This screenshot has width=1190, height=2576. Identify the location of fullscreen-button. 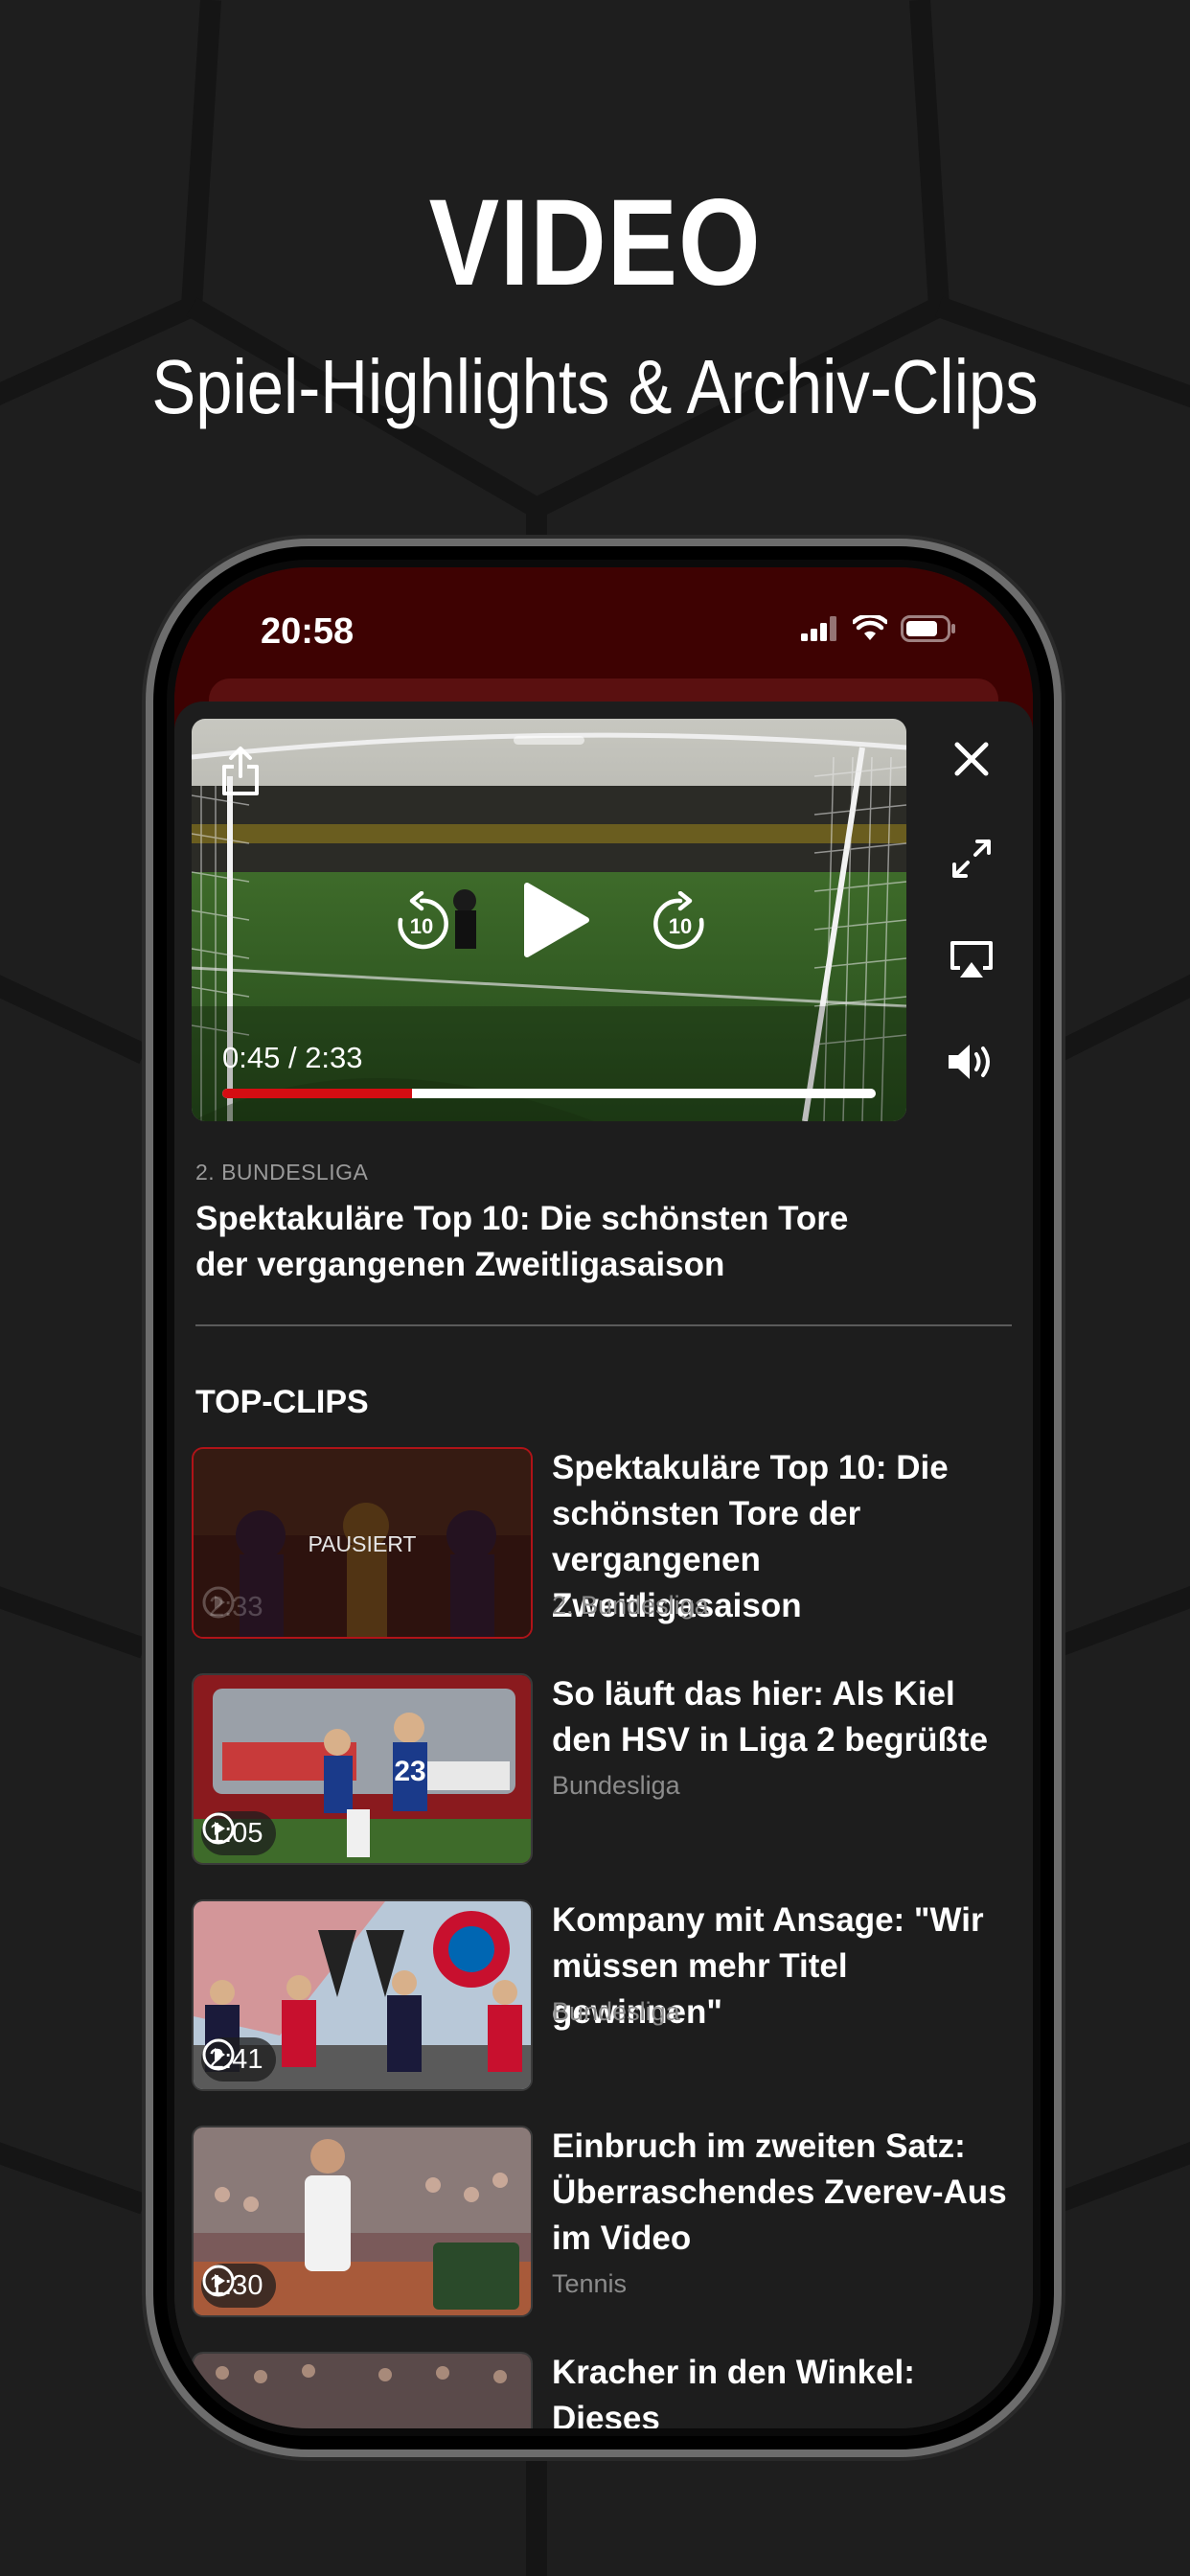
(972, 858).